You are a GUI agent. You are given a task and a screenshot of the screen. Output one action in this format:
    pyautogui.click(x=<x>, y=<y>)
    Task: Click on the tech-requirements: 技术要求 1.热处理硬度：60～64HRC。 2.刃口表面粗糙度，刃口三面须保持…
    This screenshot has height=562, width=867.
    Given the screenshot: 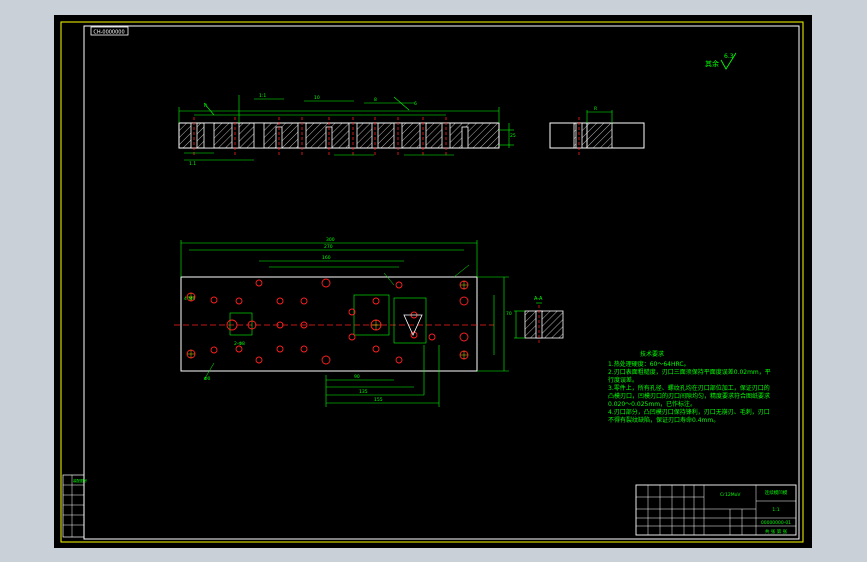 What is the action you would take?
    pyautogui.click(x=689, y=387)
    